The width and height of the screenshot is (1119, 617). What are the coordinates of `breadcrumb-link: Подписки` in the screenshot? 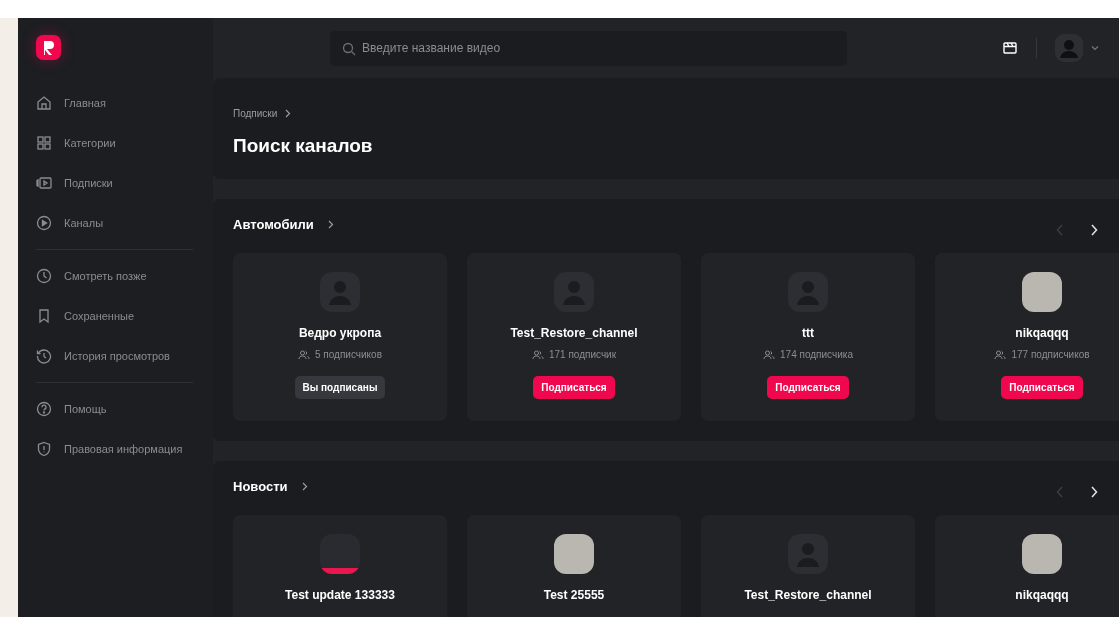 It's located at (255, 113).